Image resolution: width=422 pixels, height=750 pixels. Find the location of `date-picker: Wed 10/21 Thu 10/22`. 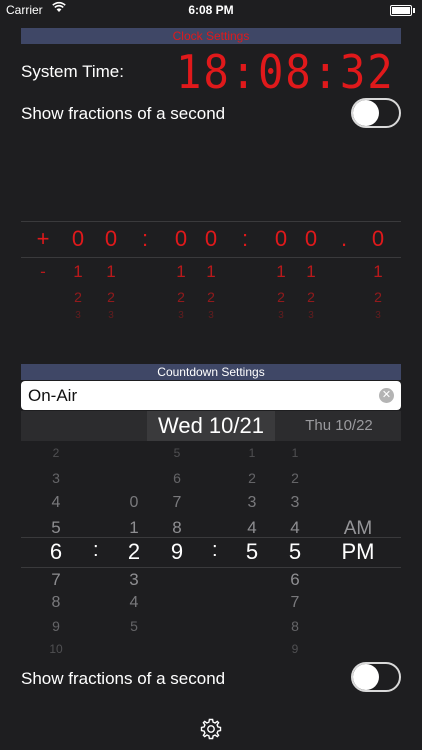

date-picker: Wed 10/21 Thu 10/22 is located at coordinates (211, 426).